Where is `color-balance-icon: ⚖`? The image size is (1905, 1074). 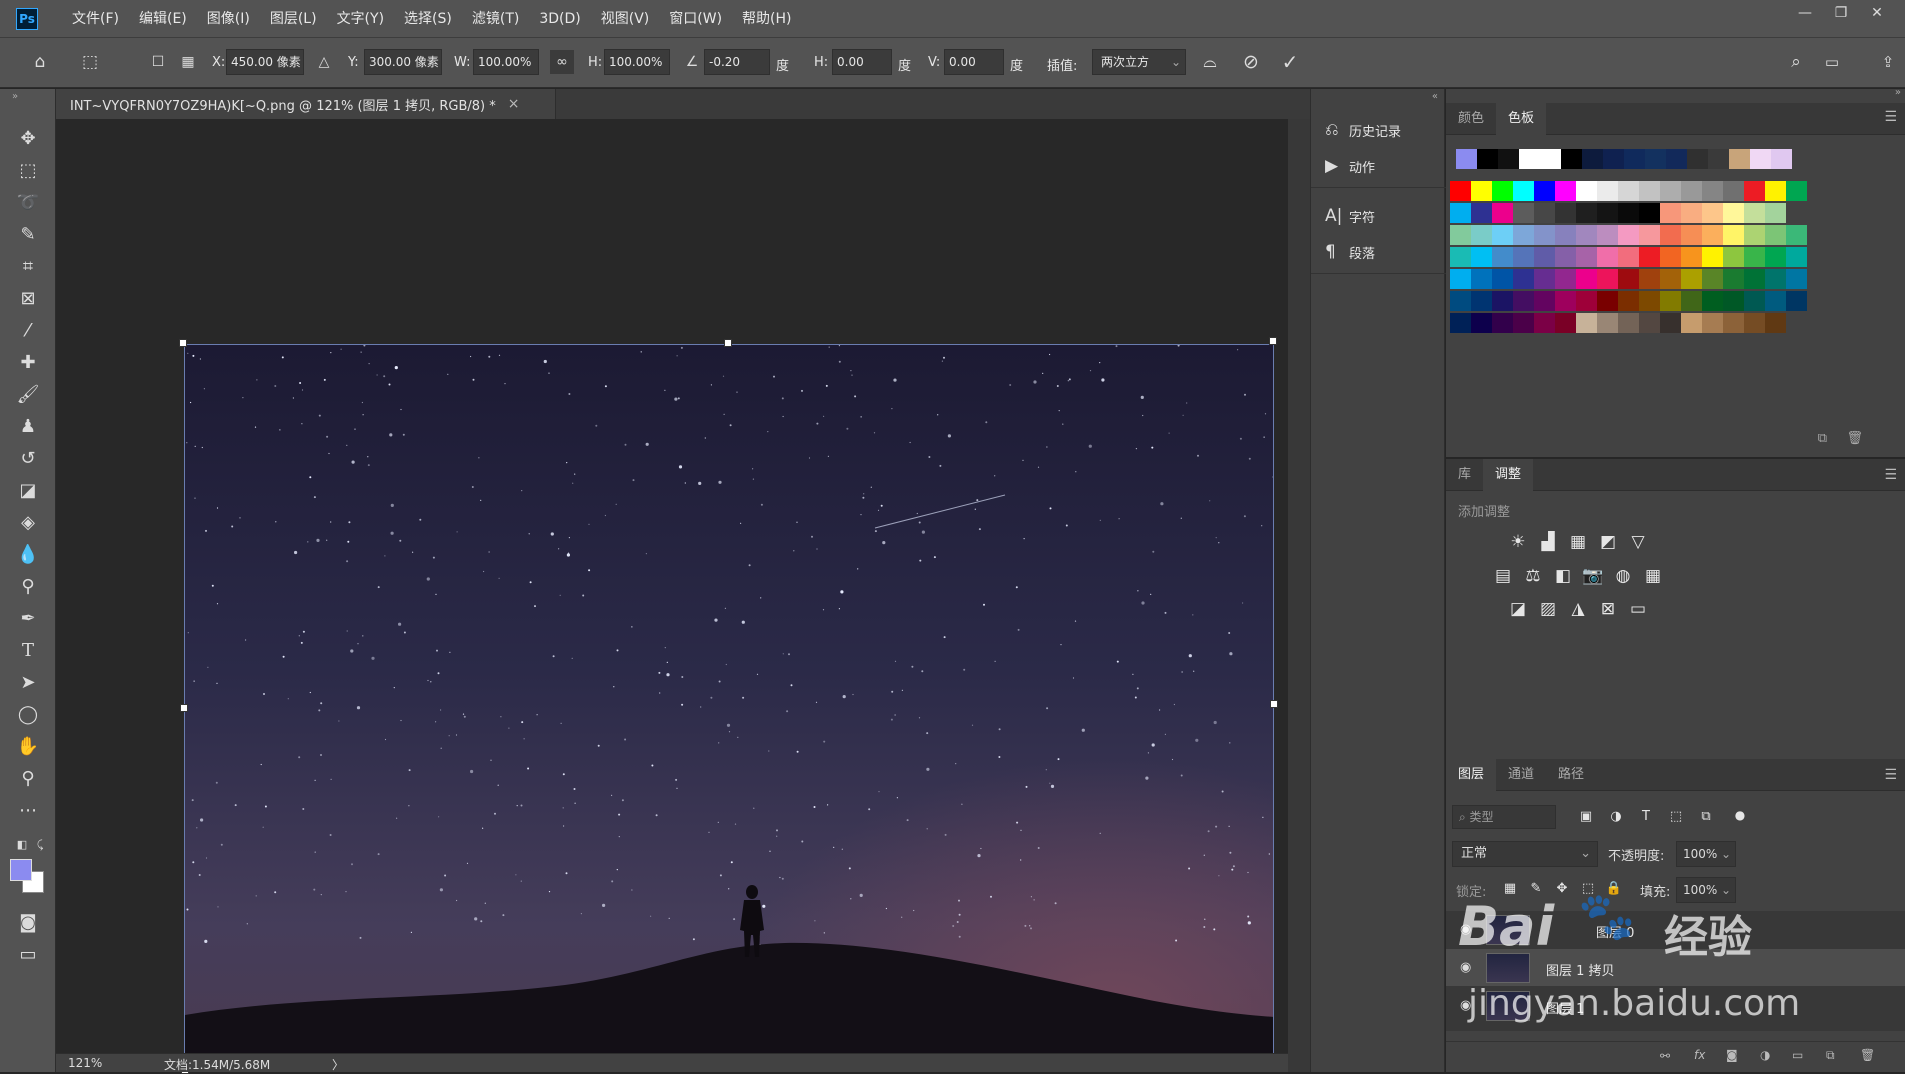
color-balance-icon: ⚖ is located at coordinates (1533, 576).